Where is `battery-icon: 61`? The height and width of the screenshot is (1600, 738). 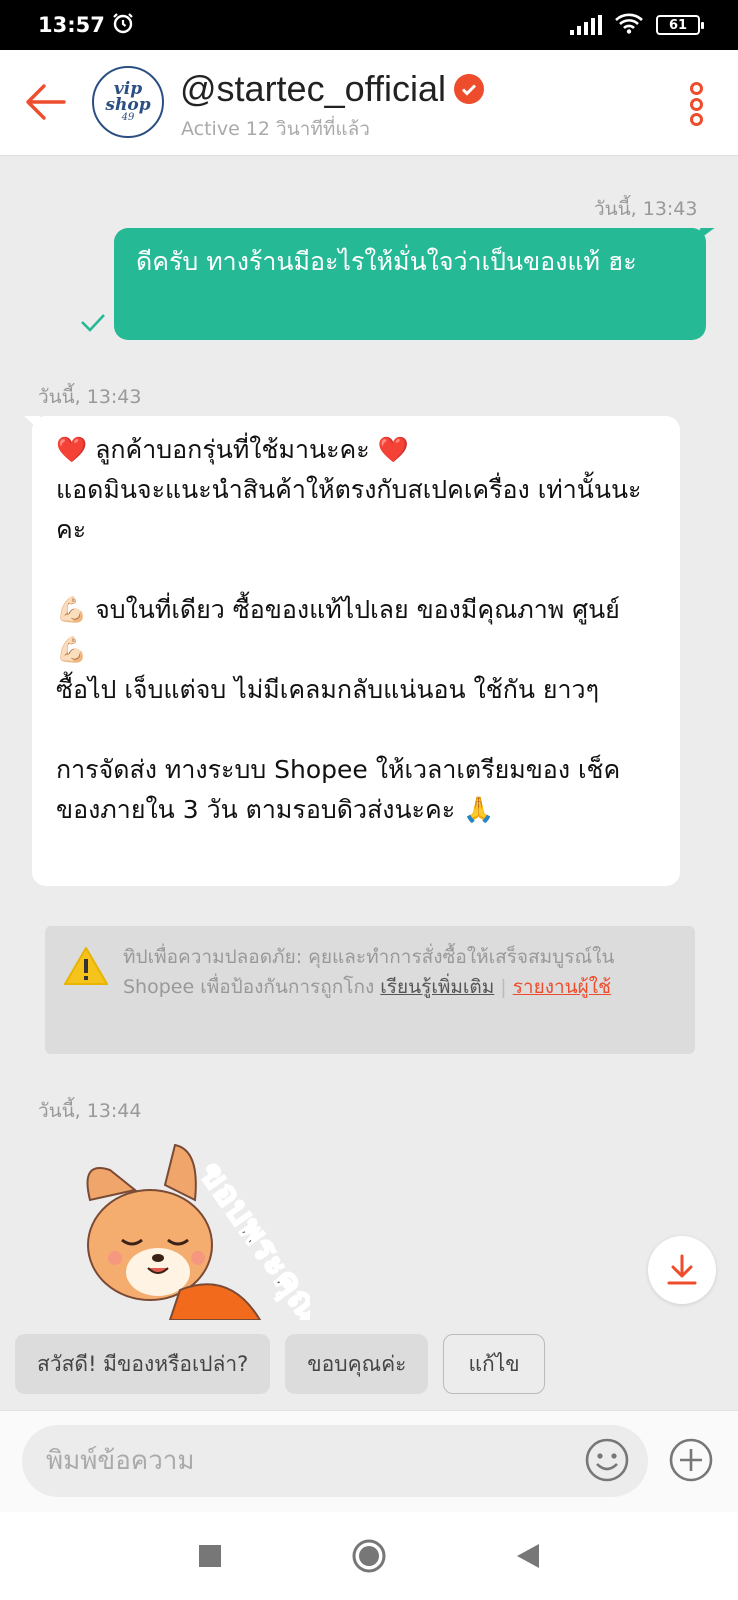
battery-icon: 61 is located at coordinates (680, 25).